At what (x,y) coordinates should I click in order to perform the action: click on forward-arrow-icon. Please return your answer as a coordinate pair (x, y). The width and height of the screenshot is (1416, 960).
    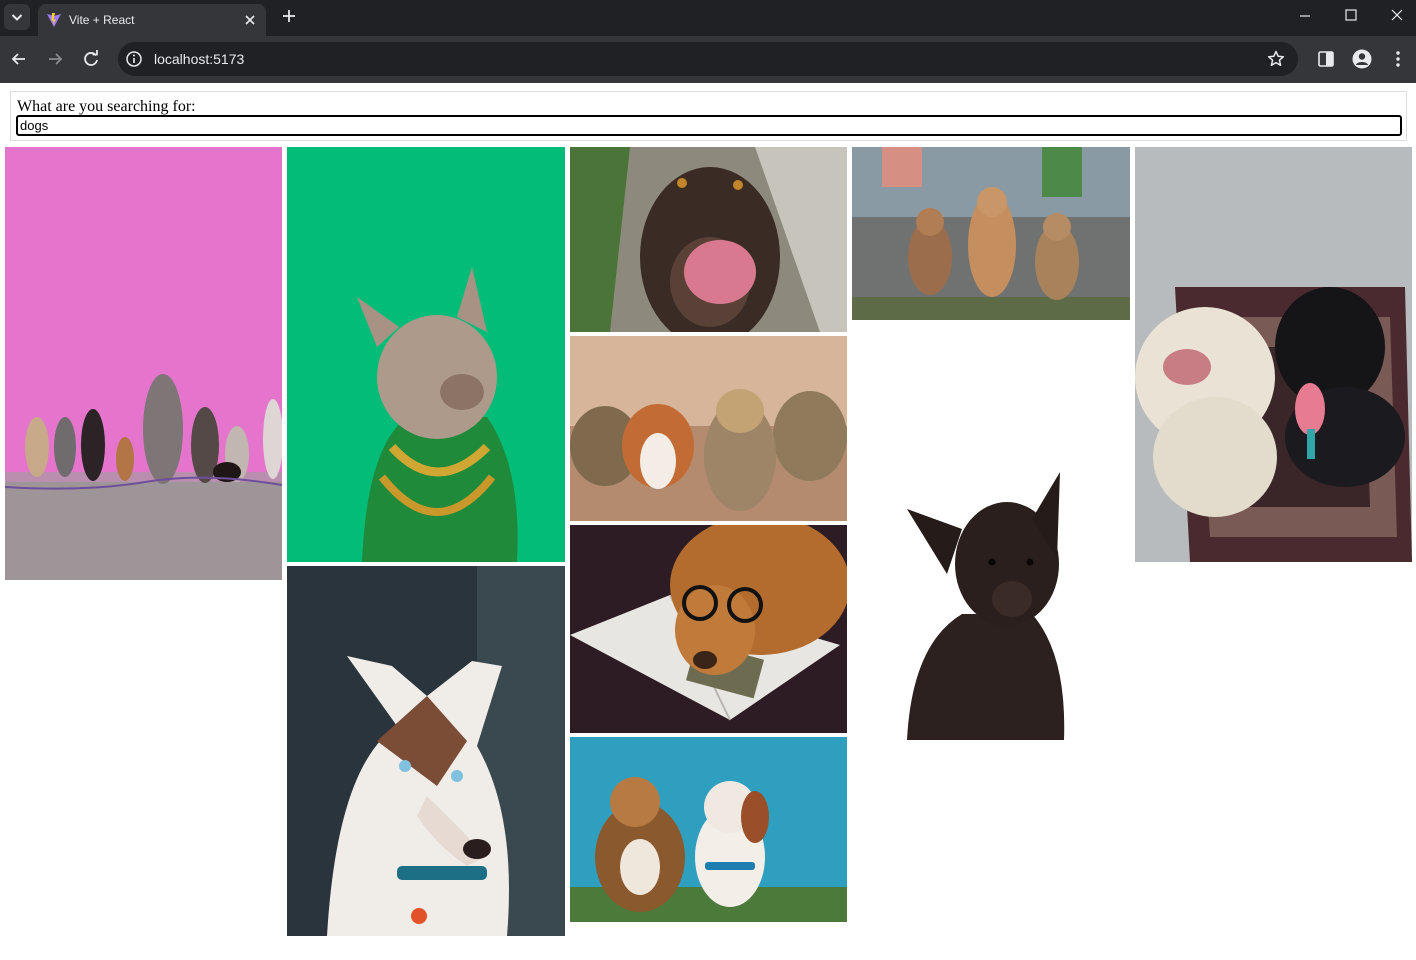
    Looking at the image, I should click on (55, 59).